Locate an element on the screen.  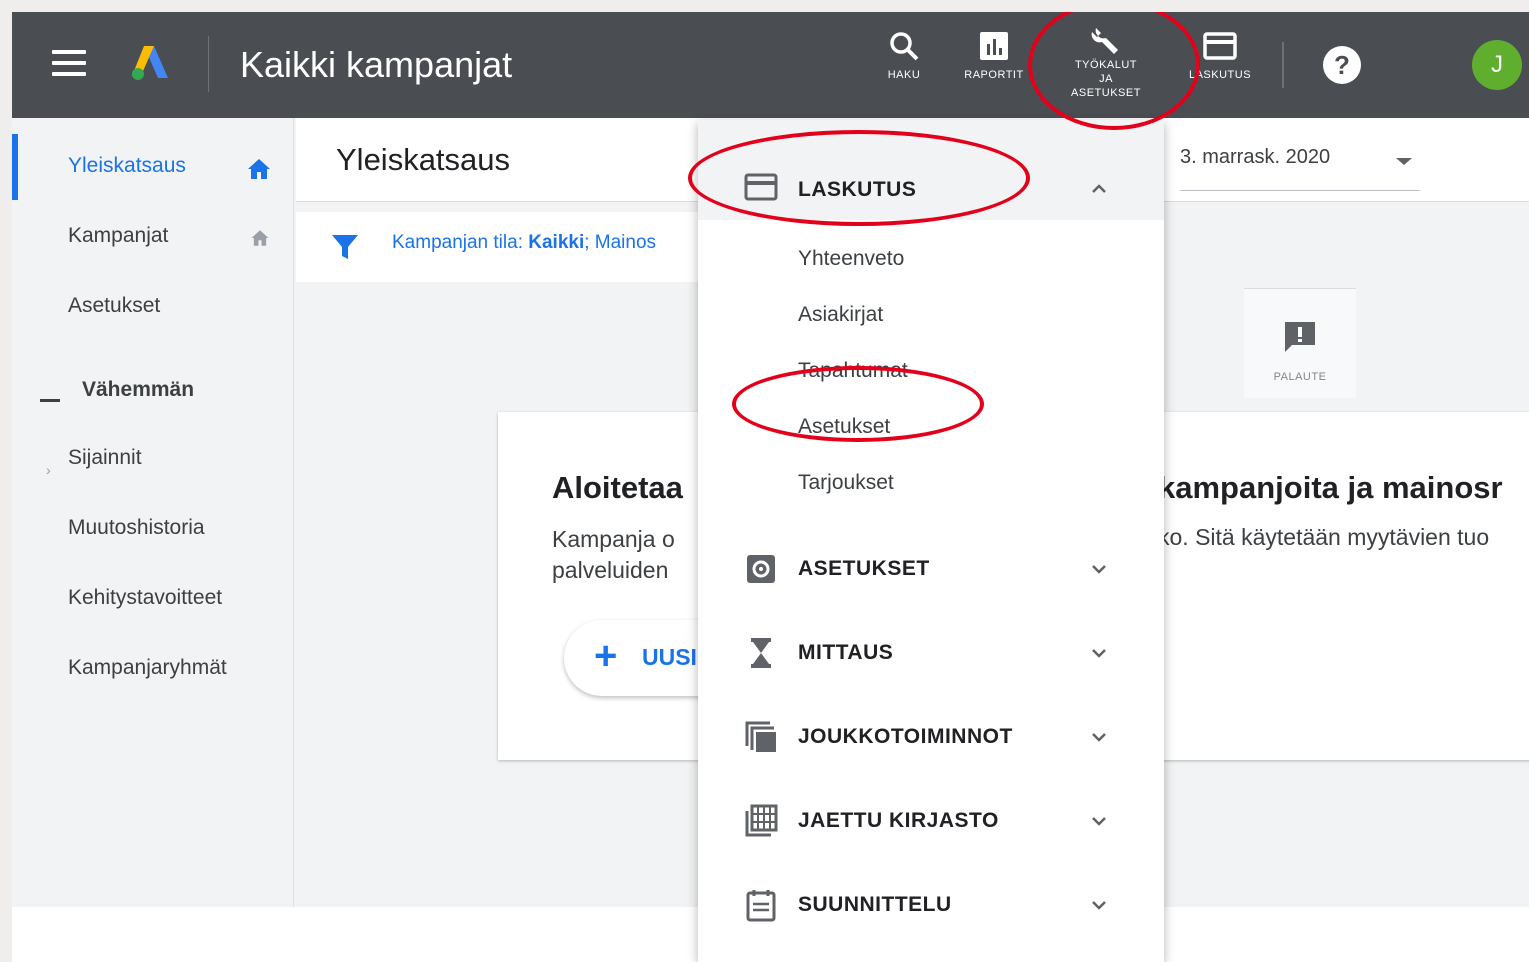
card-description: Kampanja o palveluiden is located at coordinates (613, 555).